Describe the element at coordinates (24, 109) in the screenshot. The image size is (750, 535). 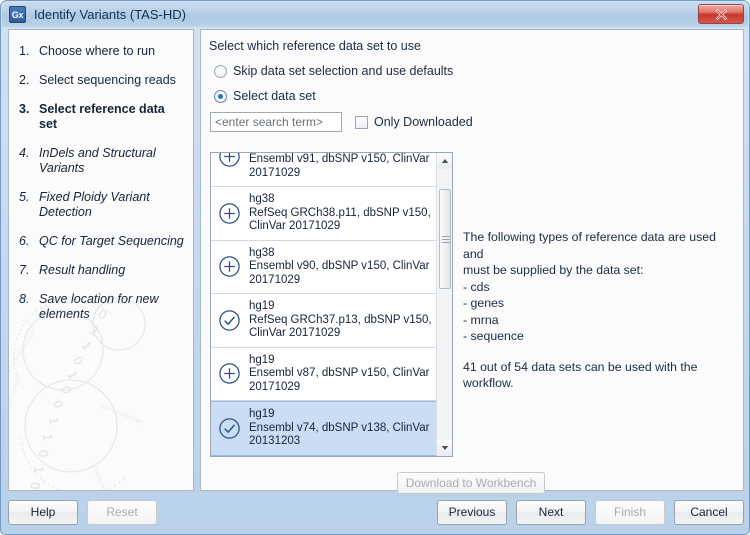
I see `step-number: 3.` at that location.